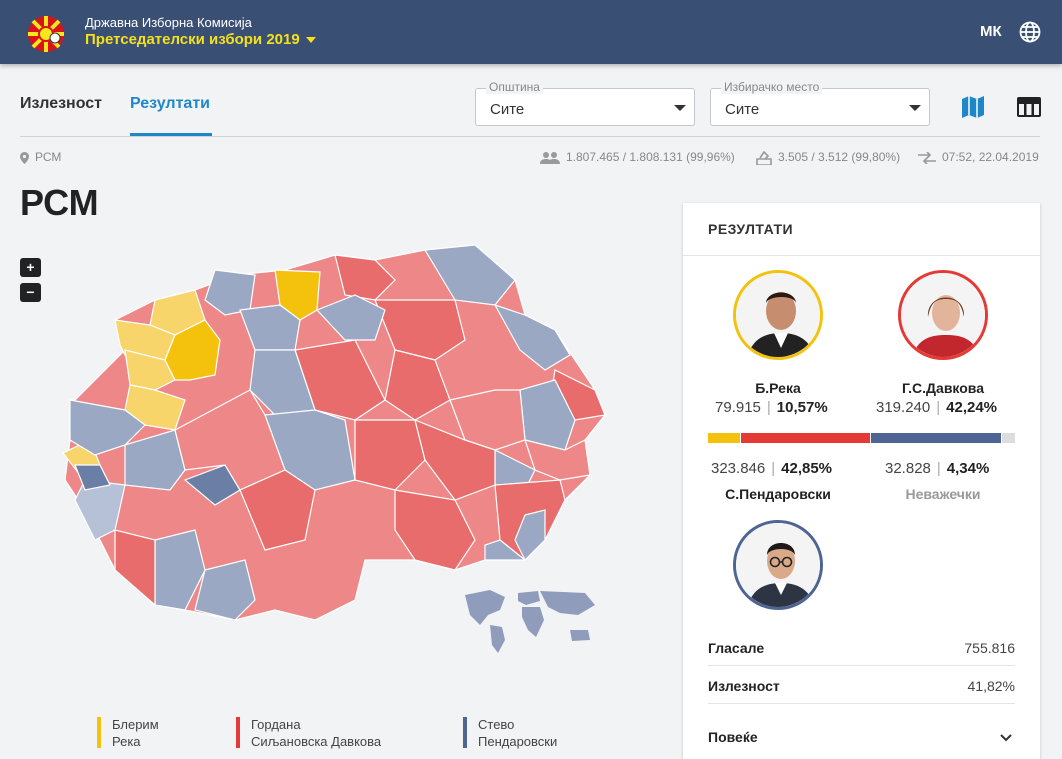  I want to click on legend-item-davkova: Гордана Сиљановска Давкова, so click(309, 733).